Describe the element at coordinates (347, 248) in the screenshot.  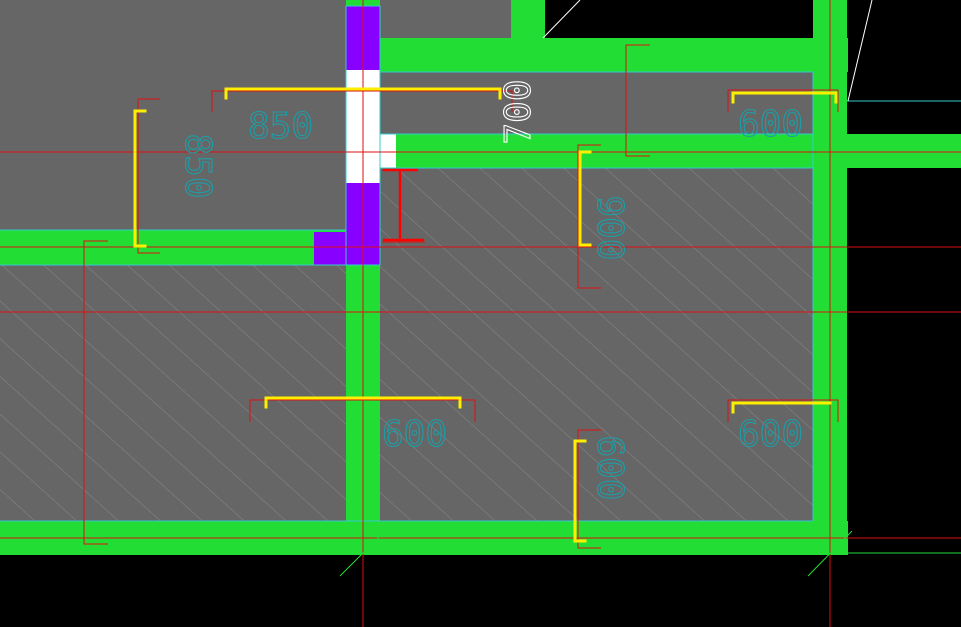
I see `column-lower-wing` at that location.